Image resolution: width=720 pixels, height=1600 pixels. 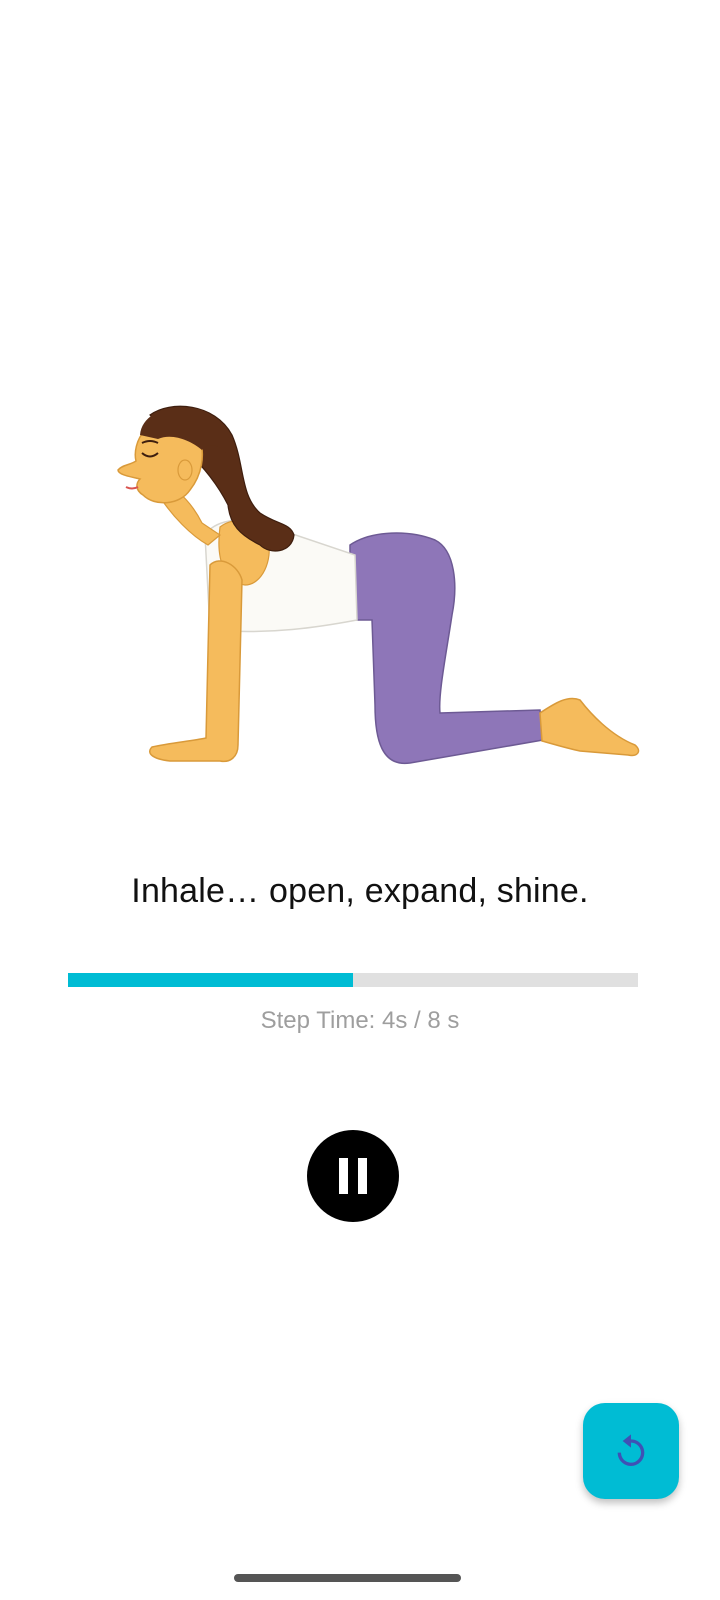 I want to click on restart-button, so click(x=631, y=1451).